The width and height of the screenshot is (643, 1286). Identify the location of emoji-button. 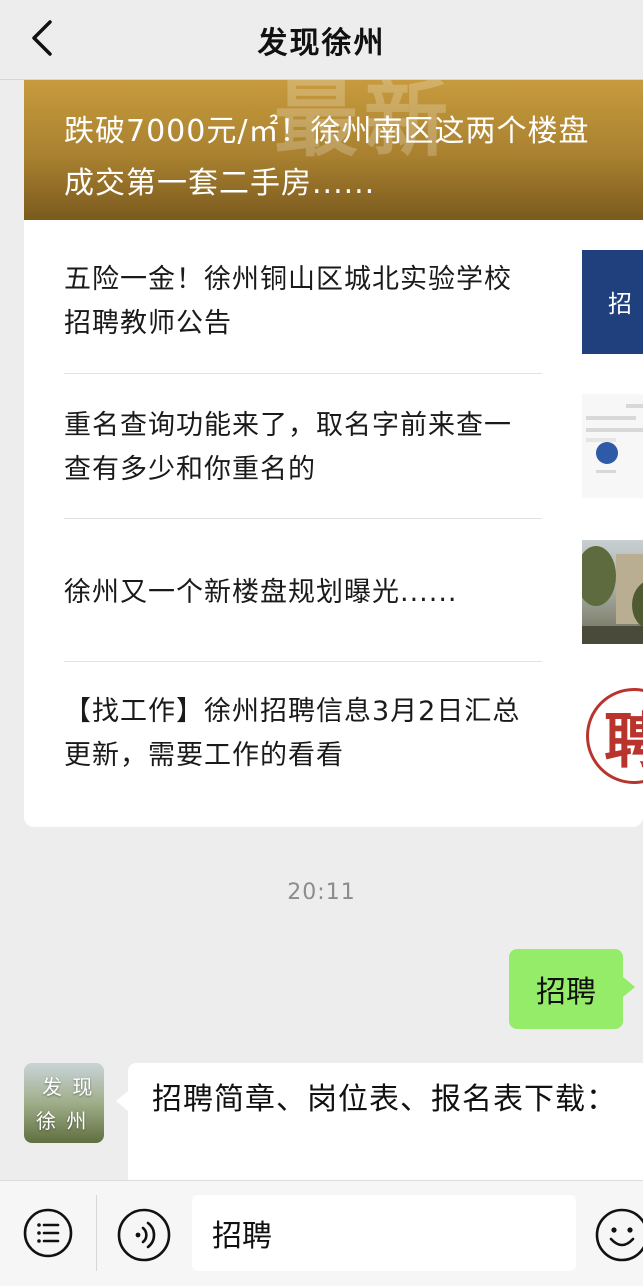
(618, 1235).